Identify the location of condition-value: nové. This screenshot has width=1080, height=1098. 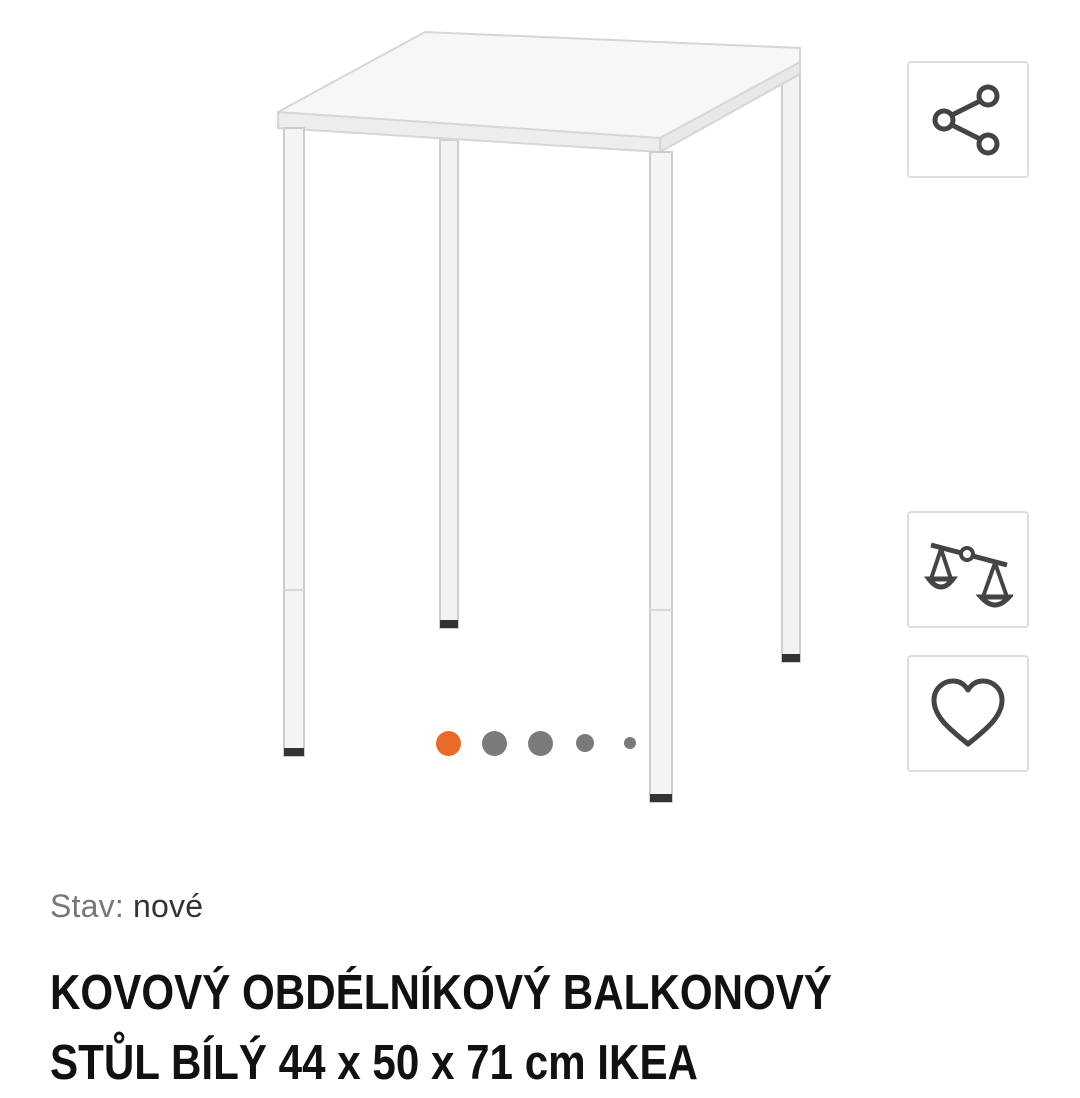
(168, 906).